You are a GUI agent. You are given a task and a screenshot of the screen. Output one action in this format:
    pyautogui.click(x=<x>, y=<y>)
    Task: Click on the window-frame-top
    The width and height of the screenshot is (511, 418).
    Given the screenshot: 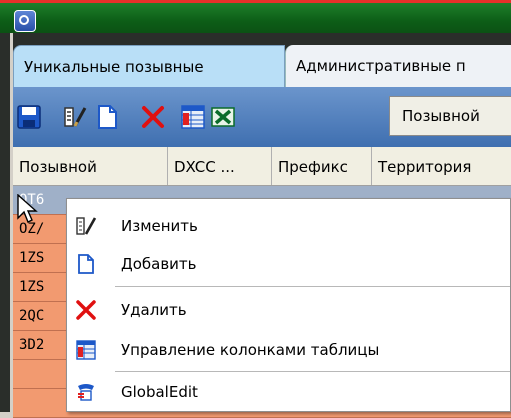 What is the action you would take?
    pyautogui.click(x=255, y=39)
    